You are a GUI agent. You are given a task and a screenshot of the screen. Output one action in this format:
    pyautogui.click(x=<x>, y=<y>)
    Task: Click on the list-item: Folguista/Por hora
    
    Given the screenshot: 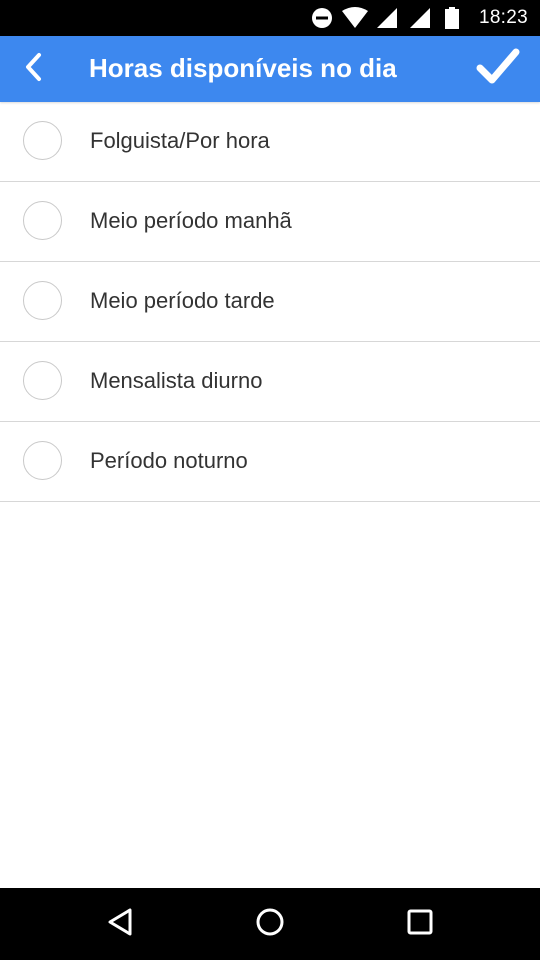 What is the action you would take?
    pyautogui.click(x=270, y=142)
    